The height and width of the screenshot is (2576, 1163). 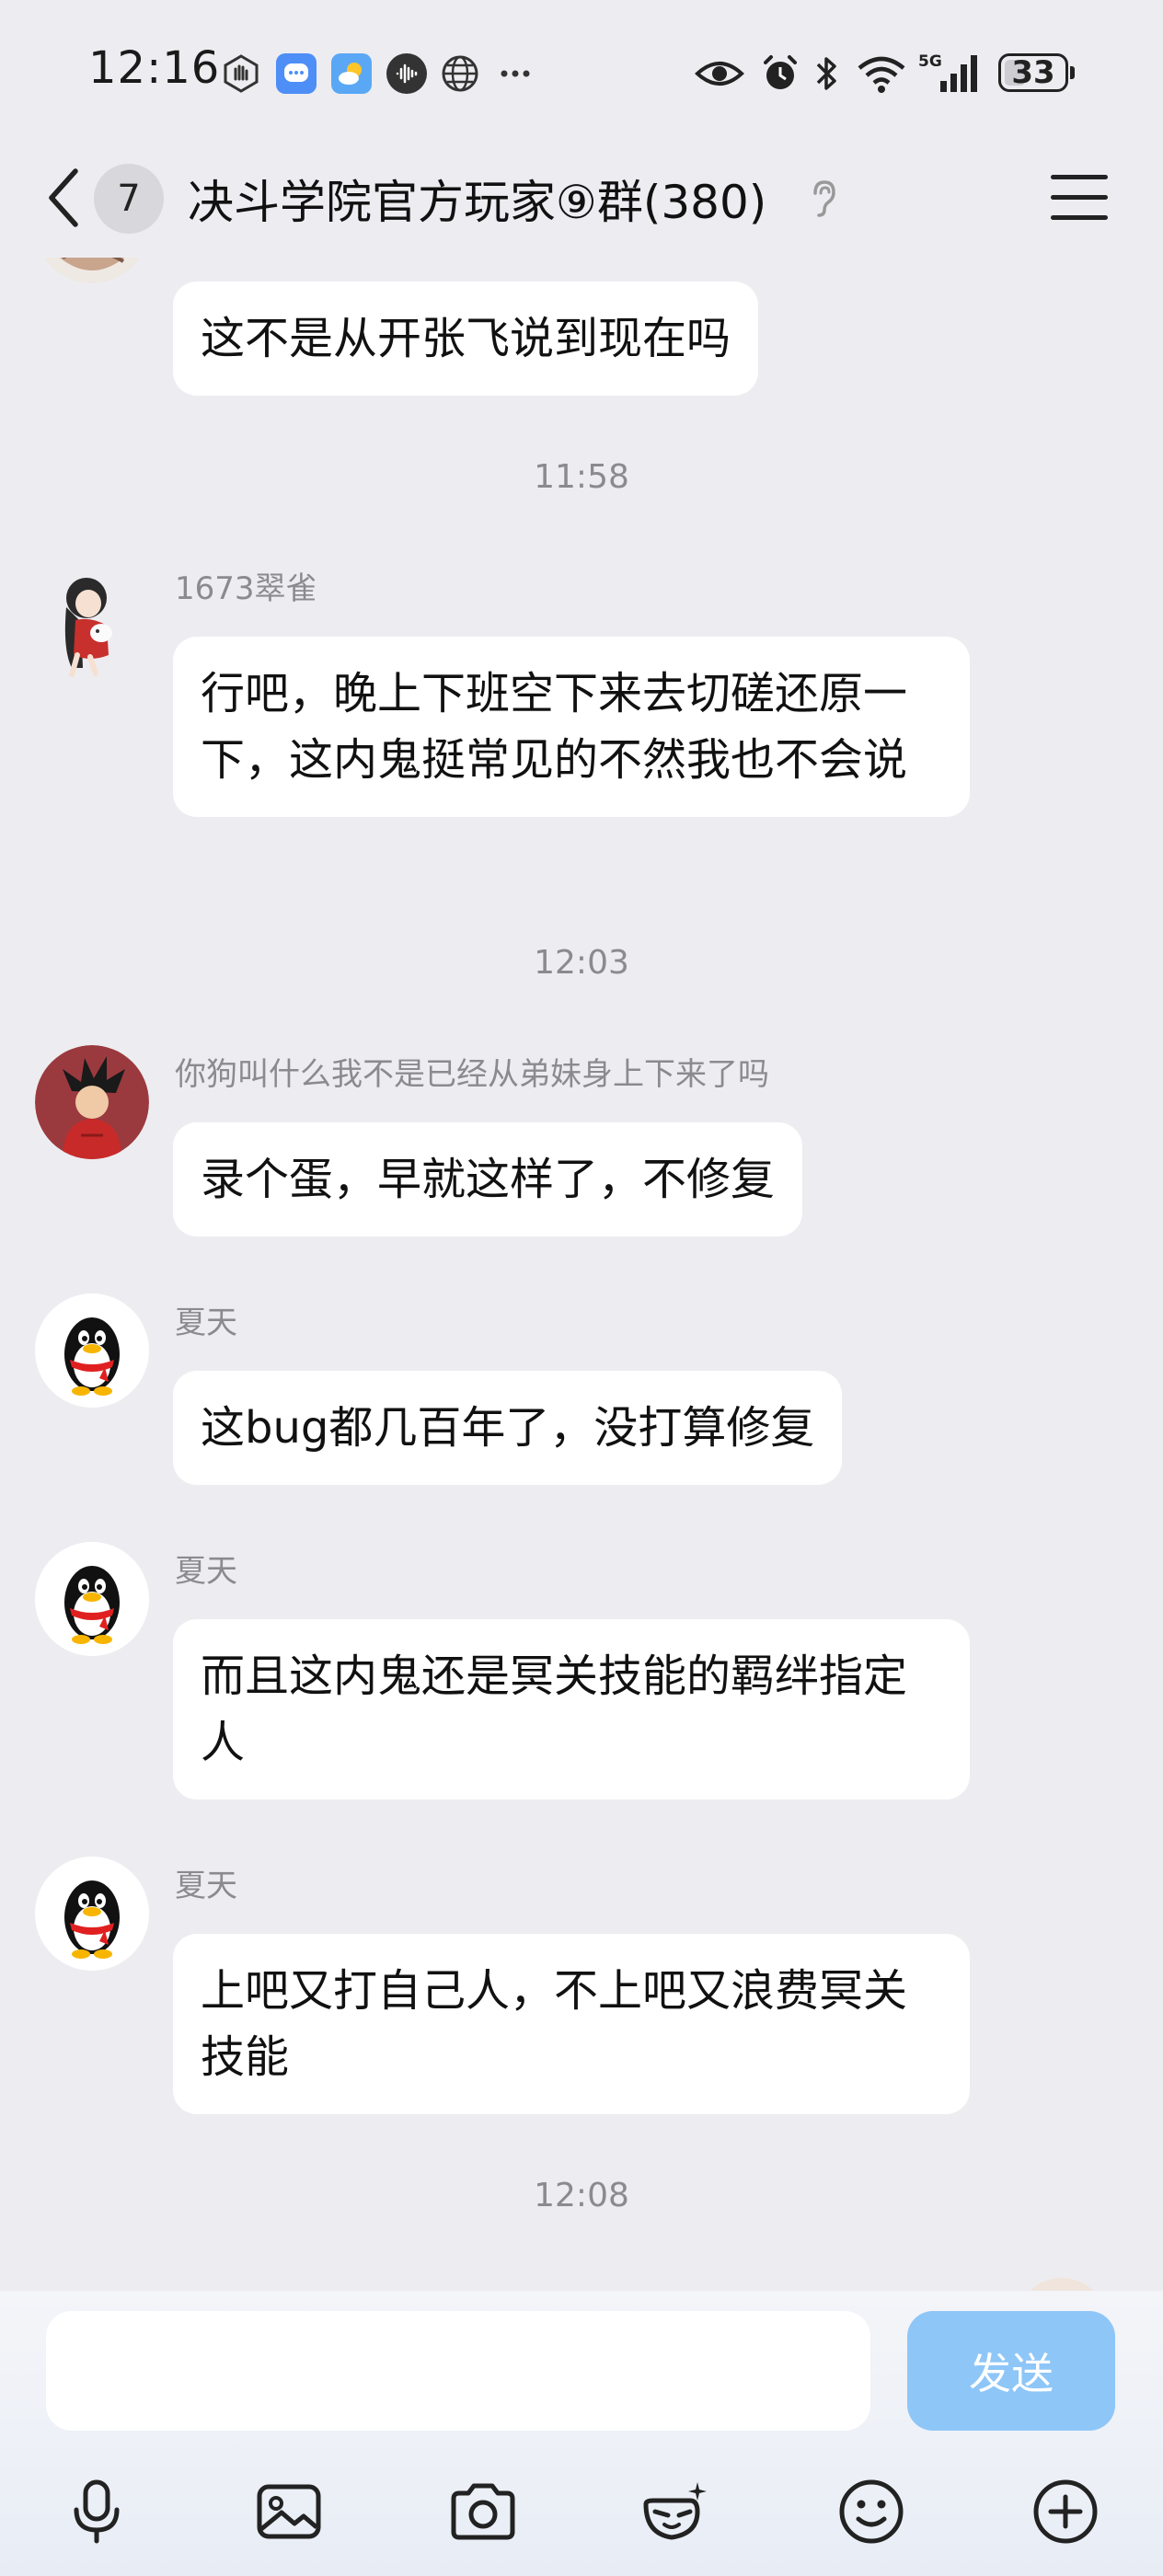 What do you see at coordinates (407, 73) in the screenshot?
I see `audio-icon` at bounding box center [407, 73].